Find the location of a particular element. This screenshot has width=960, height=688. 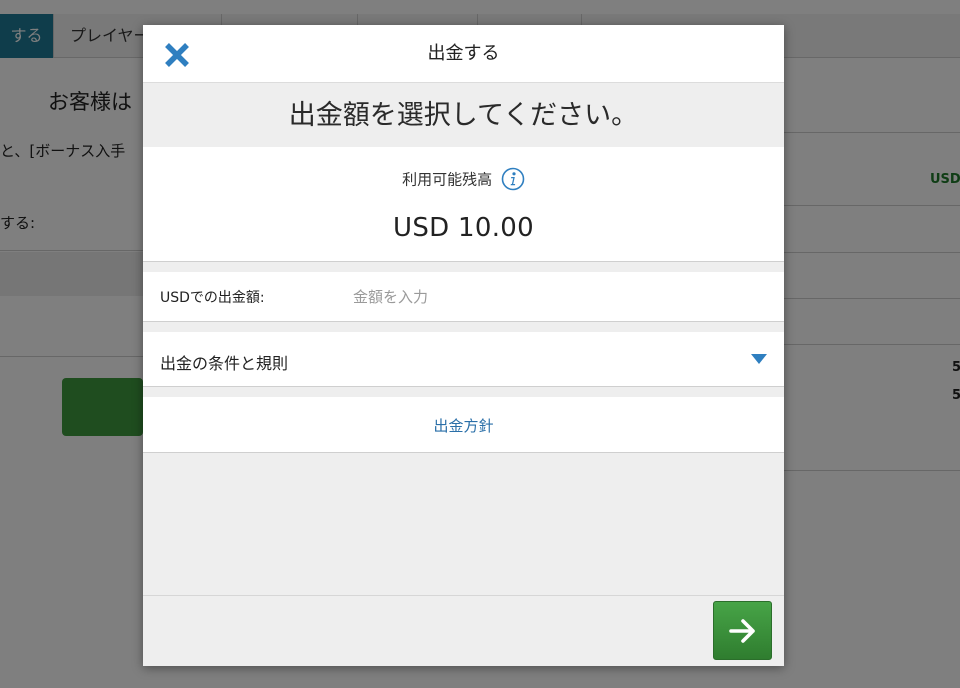

amount-row: USDでの出金額: is located at coordinates (463, 297).